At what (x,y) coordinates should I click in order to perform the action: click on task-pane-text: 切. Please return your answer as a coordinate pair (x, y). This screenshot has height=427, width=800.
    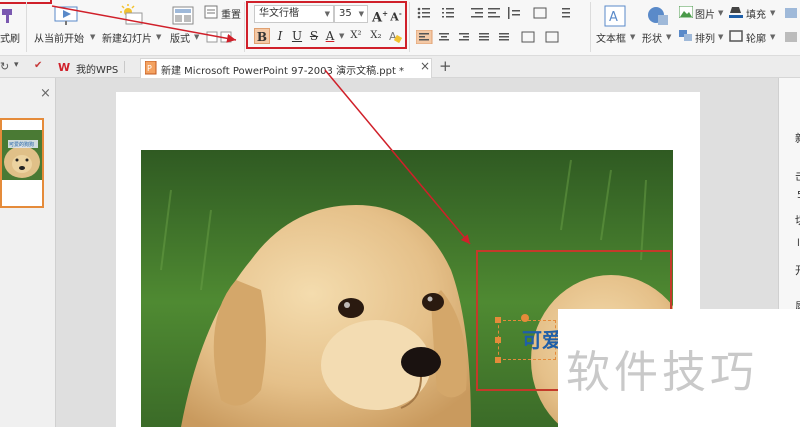
    Looking at the image, I should click on (797, 220).